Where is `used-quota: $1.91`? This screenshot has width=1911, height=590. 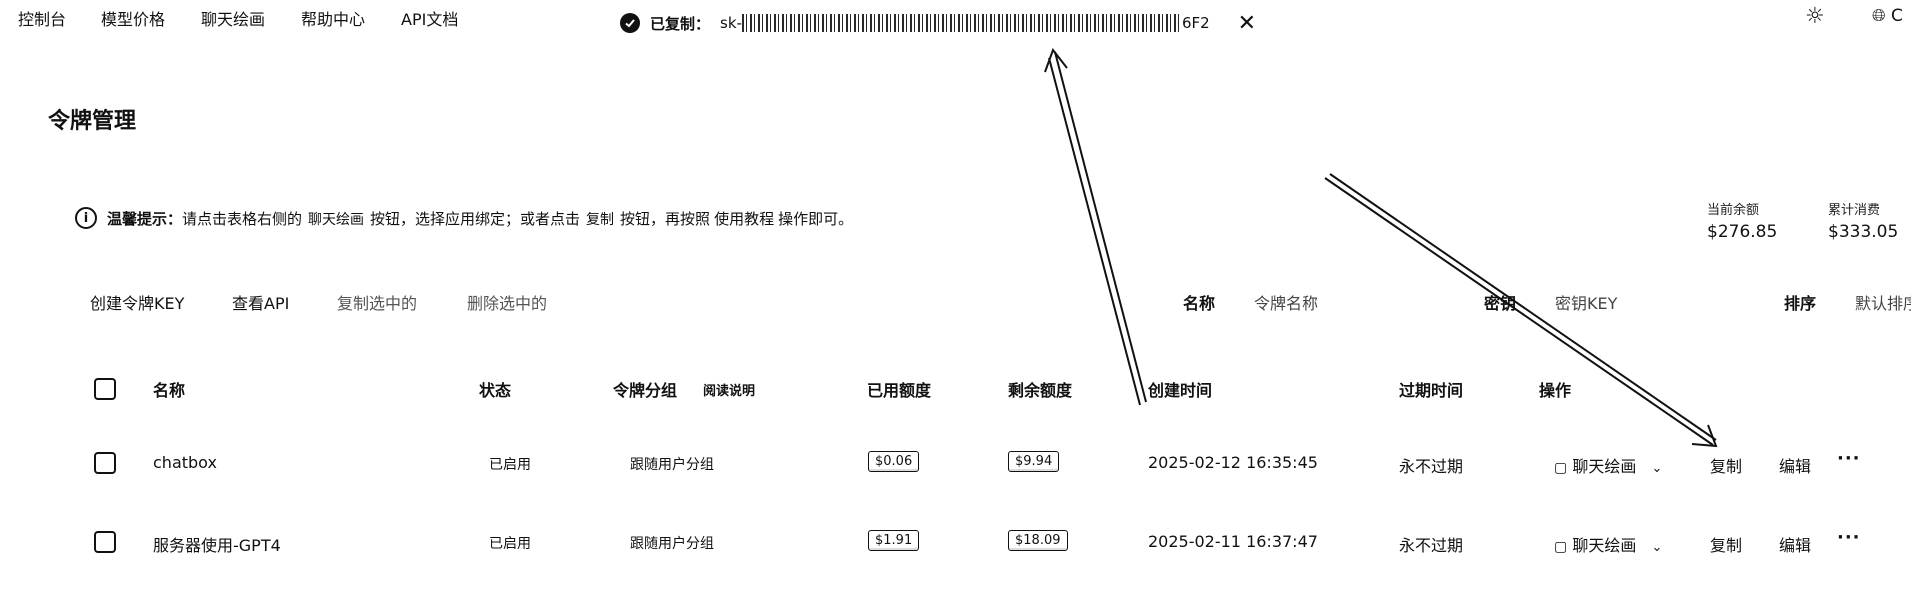 used-quota: $1.91 is located at coordinates (894, 540).